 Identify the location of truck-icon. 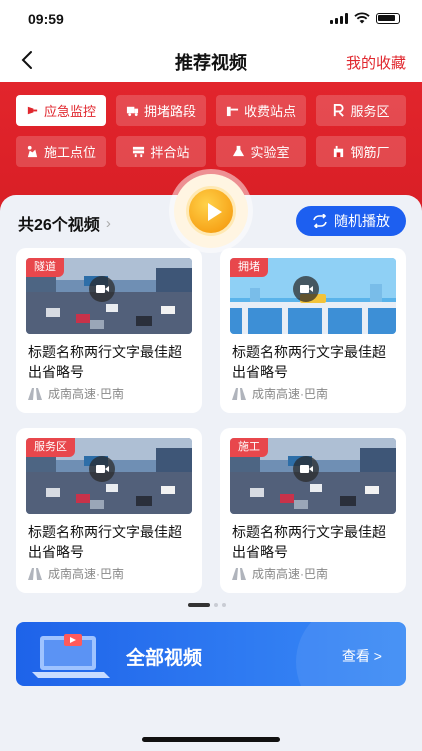
(132, 111).